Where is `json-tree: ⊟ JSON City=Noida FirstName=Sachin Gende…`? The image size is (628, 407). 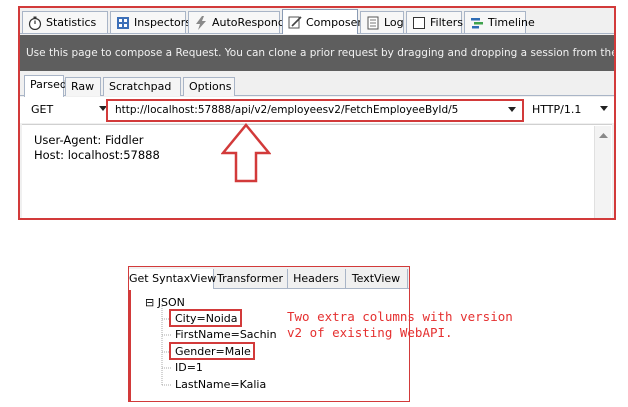
json-tree: ⊟ JSON City=Noida FirstName=Sachin Gende… is located at coordinates (269, 345).